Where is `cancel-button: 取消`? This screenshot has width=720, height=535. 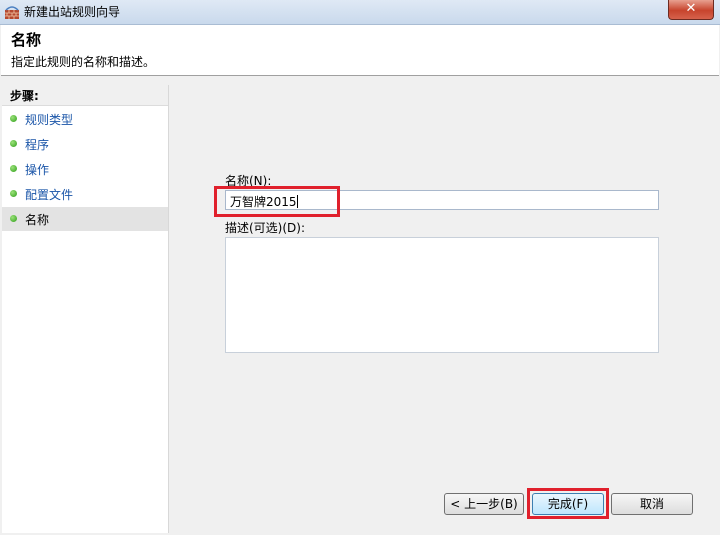 cancel-button: 取消 is located at coordinates (652, 504).